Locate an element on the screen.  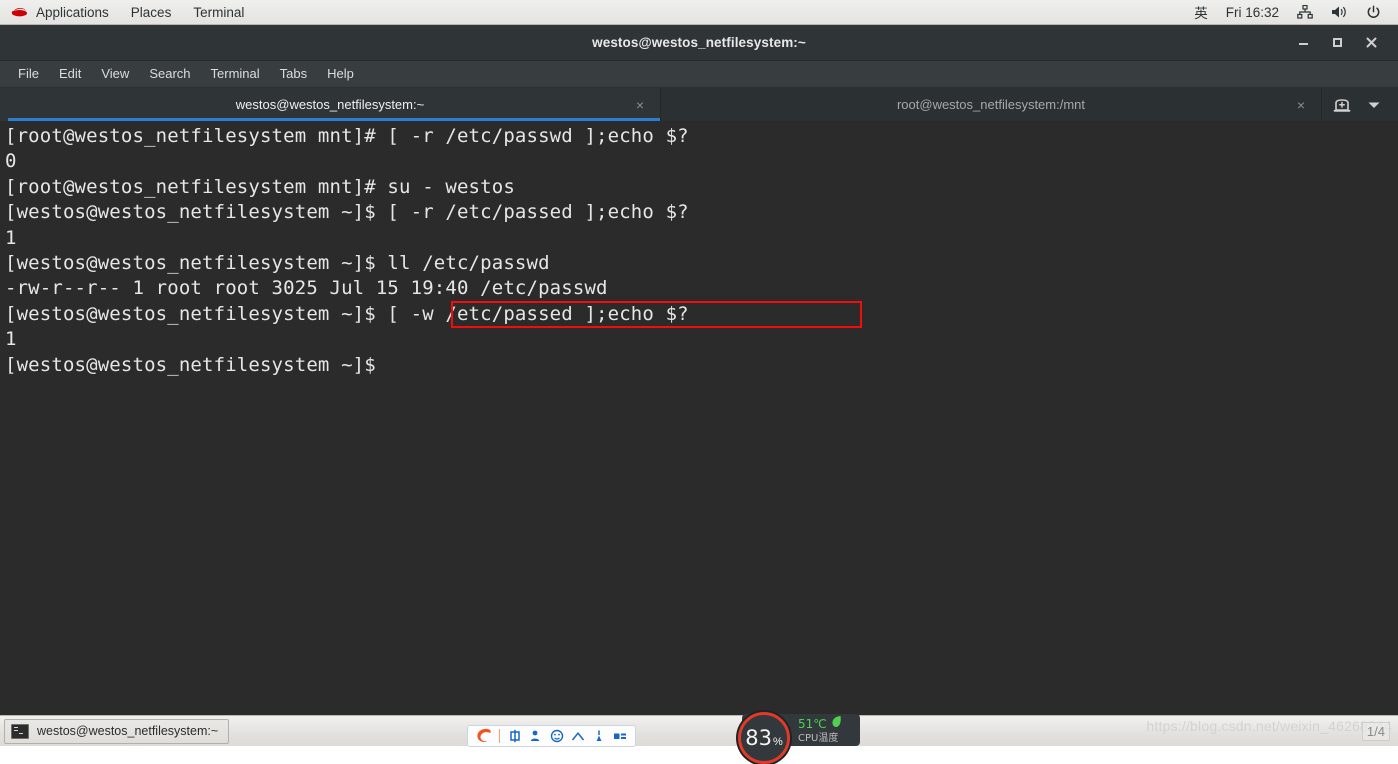
tab-root-mnt: root@westos_netfilesystem:/mnt × is located at coordinates (991, 104).